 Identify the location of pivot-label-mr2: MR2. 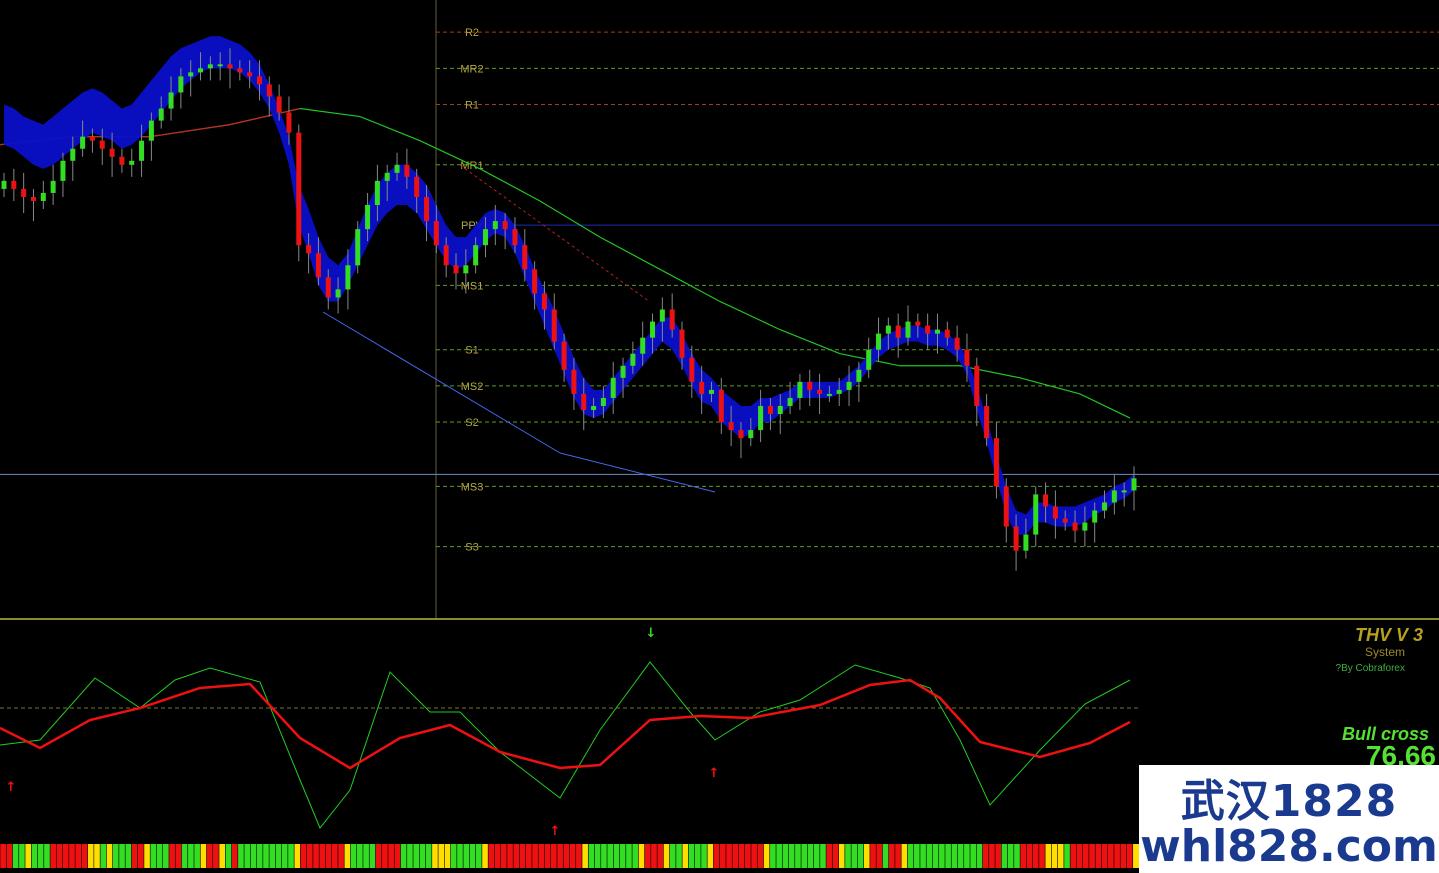
(471, 69).